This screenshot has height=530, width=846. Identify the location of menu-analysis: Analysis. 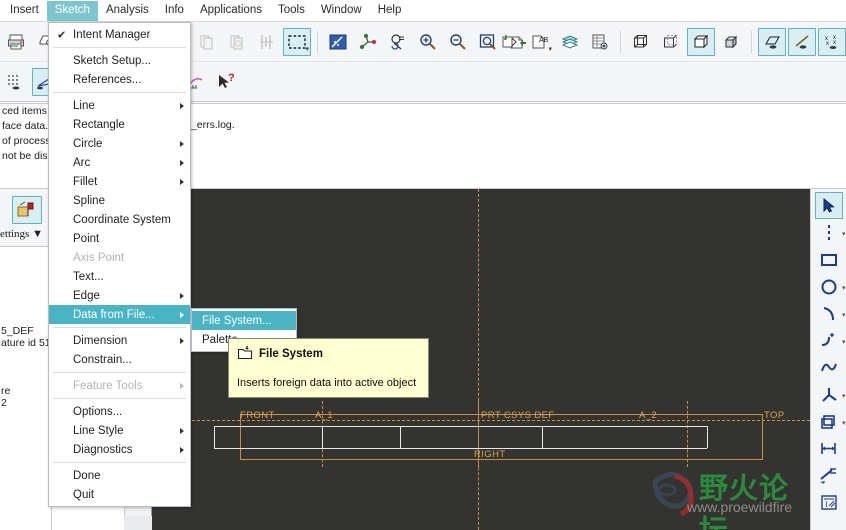
(127, 11).